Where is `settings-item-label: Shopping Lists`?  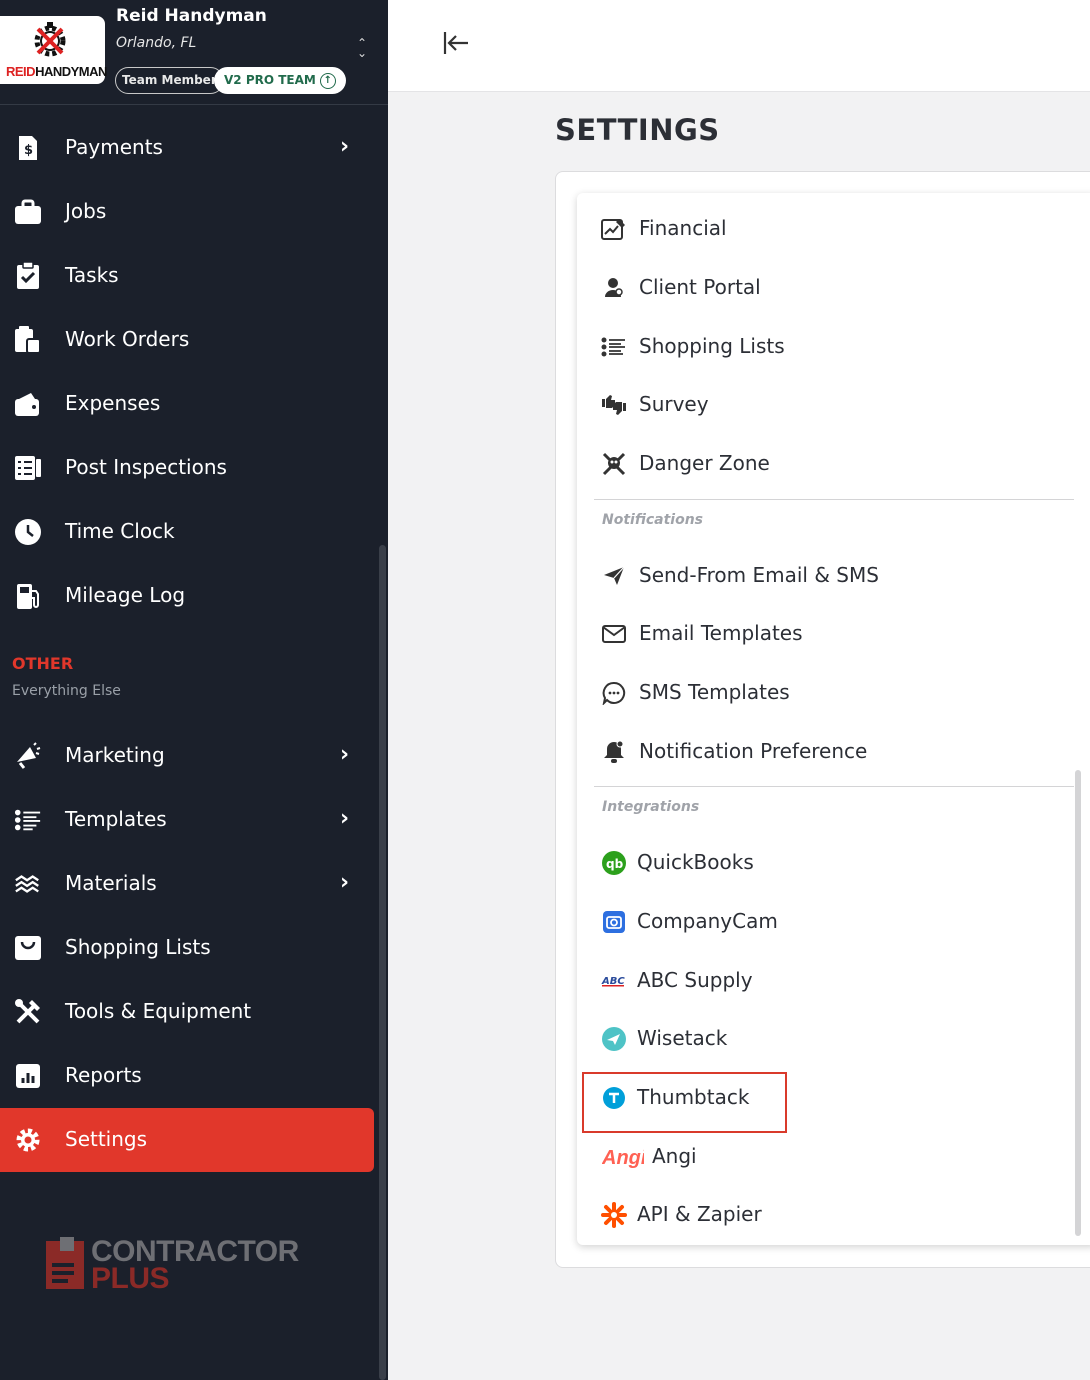
settings-item-label: Shopping Lists is located at coordinates (712, 346).